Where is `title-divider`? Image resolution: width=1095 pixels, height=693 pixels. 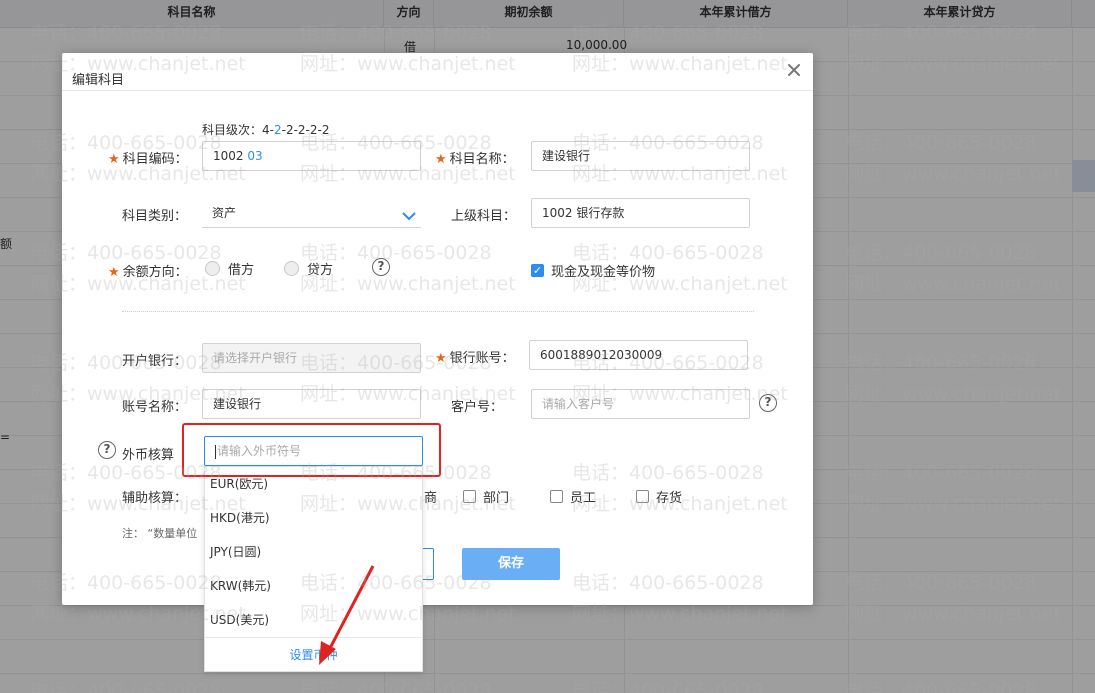 title-divider is located at coordinates (437, 90).